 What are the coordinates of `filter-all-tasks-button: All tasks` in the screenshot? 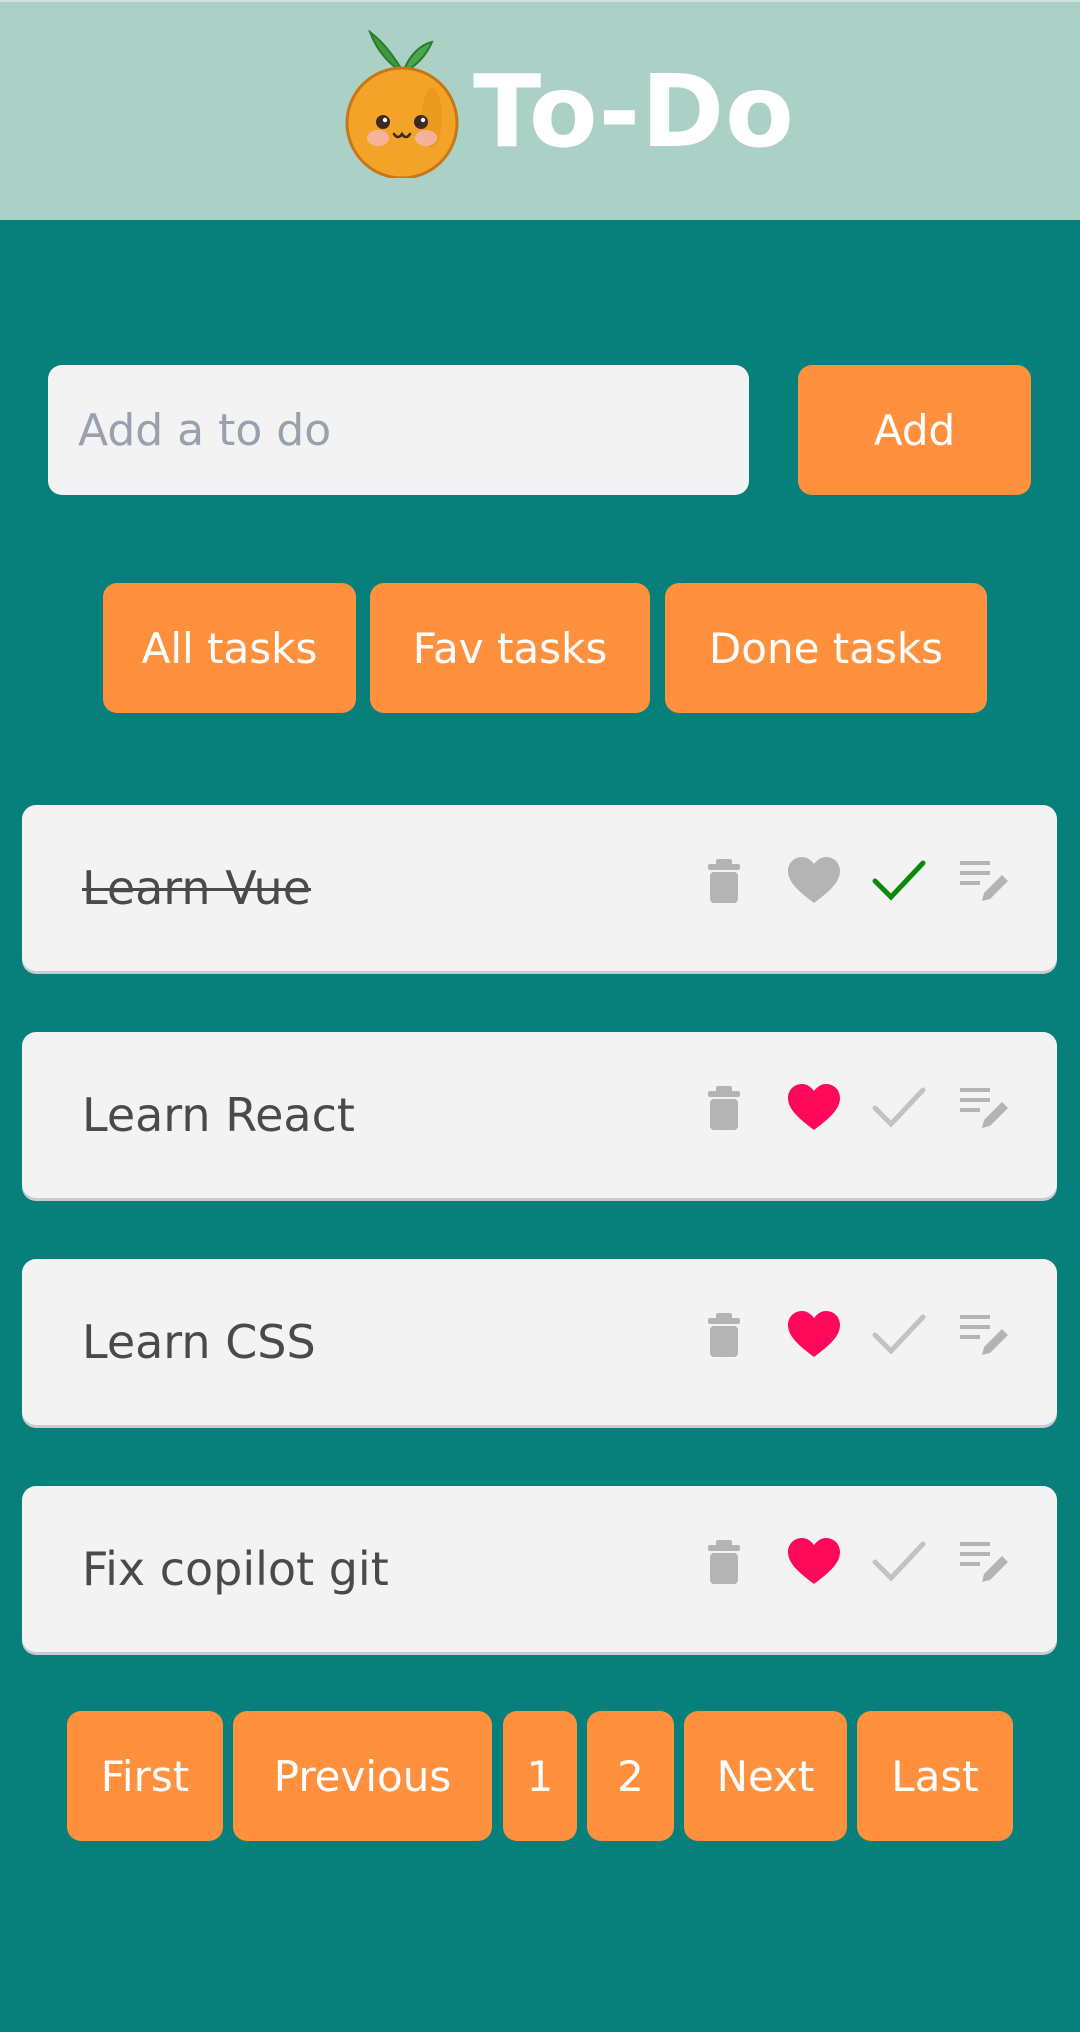 It's located at (229, 648).